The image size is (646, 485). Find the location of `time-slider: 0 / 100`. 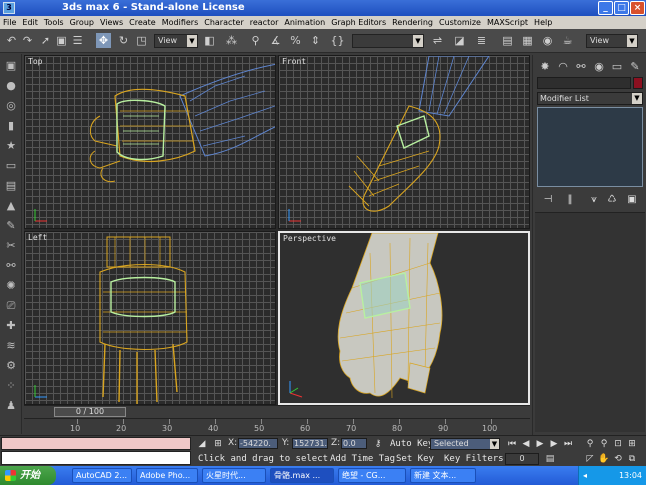

time-slider: 0 / 100 is located at coordinates (277, 411).